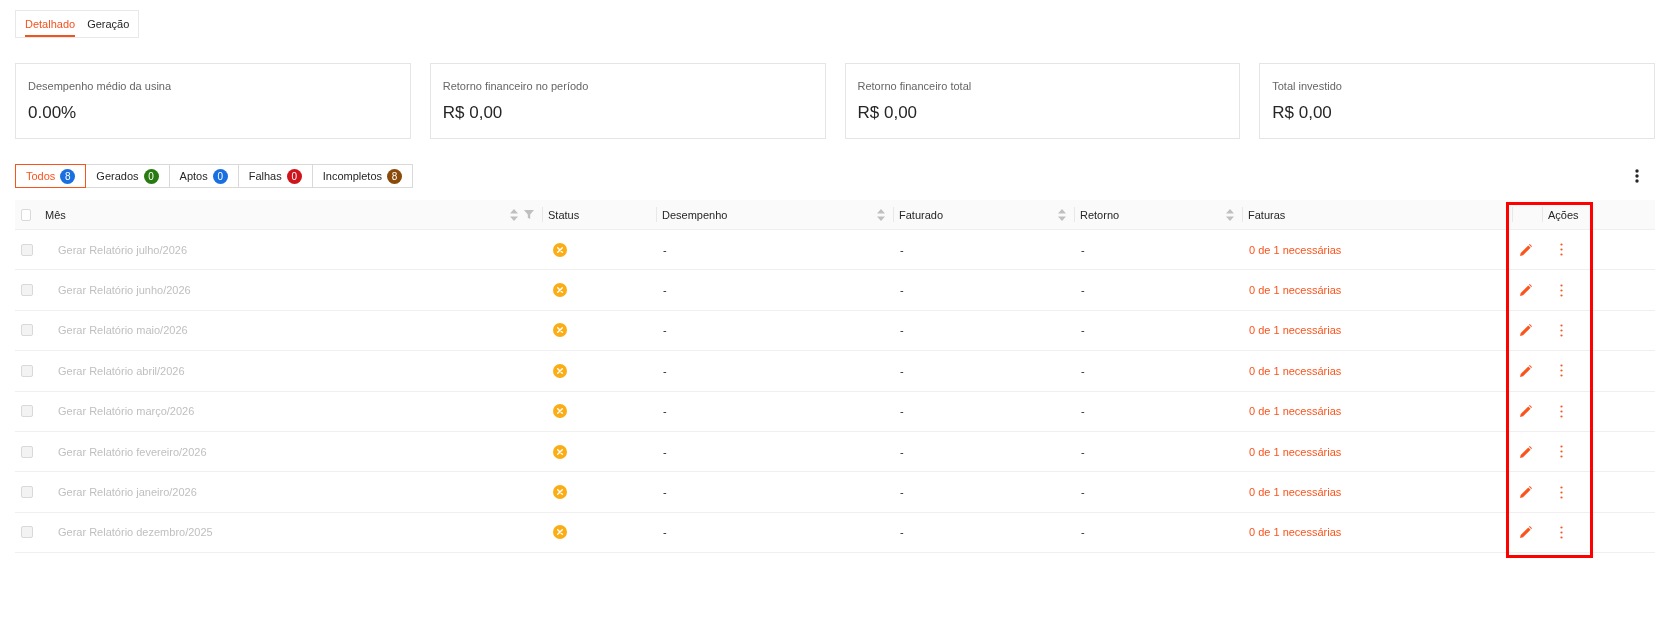 The height and width of the screenshot is (637, 1671). Describe the element at coordinates (1307, 86) in the screenshot. I see `stat-label: Total investido` at that location.